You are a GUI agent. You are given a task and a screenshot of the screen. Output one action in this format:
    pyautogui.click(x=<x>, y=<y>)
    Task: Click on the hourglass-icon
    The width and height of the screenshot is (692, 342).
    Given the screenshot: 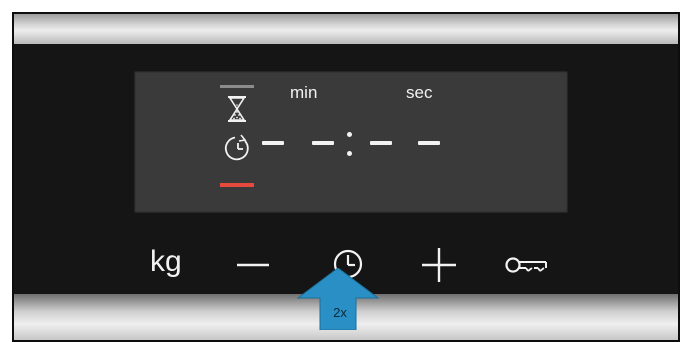 What is the action you would take?
    pyautogui.click(x=237, y=109)
    